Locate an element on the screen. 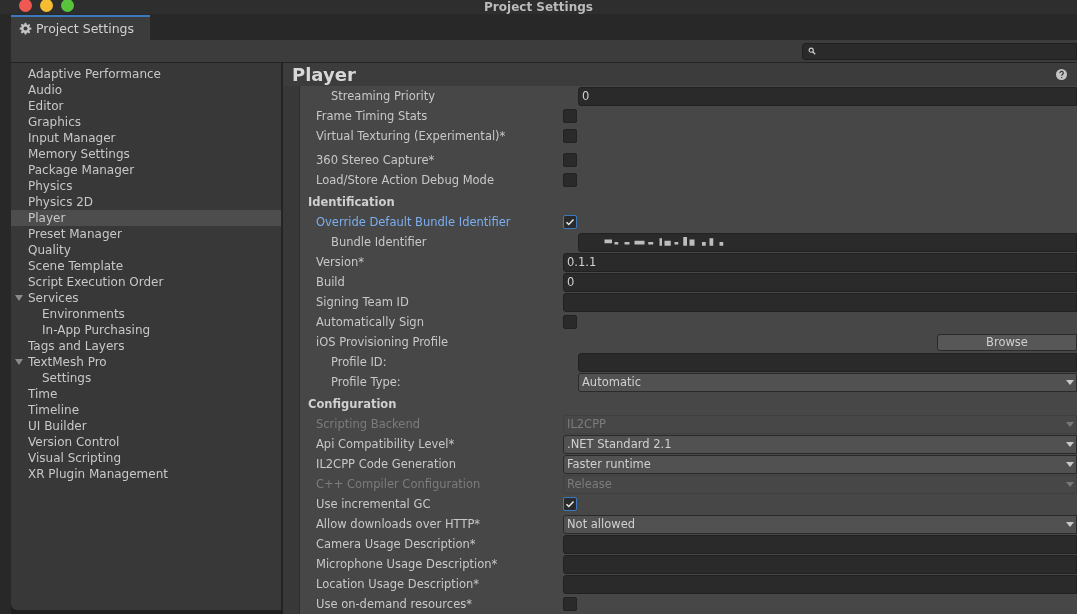 This screenshot has height=614, width=1077. field-label: Virtual Texturing (Experimental)* is located at coordinates (411, 136).